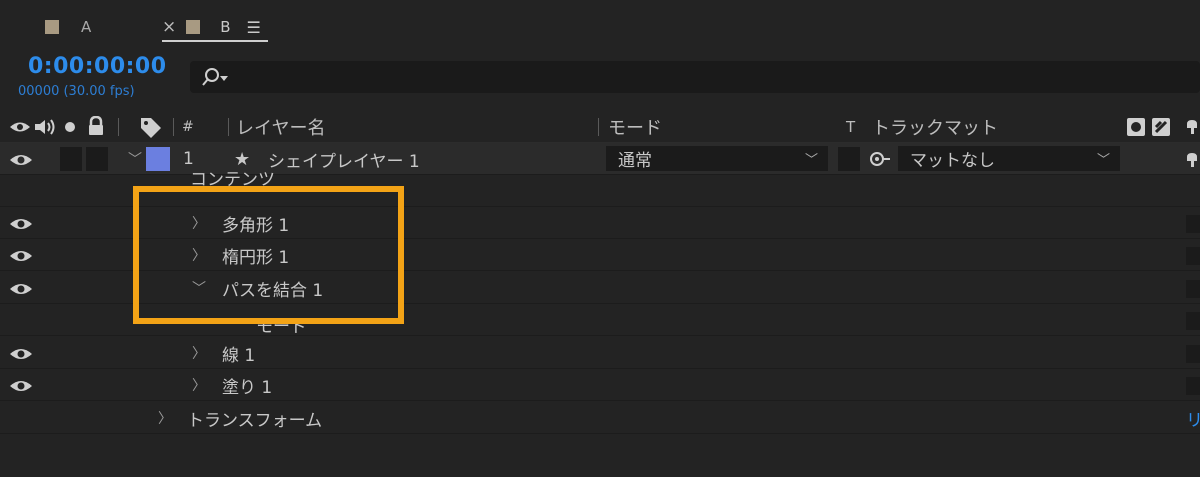  What do you see at coordinates (70, 127) in the screenshot?
I see `solo-icon` at bounding box center [70, 127].